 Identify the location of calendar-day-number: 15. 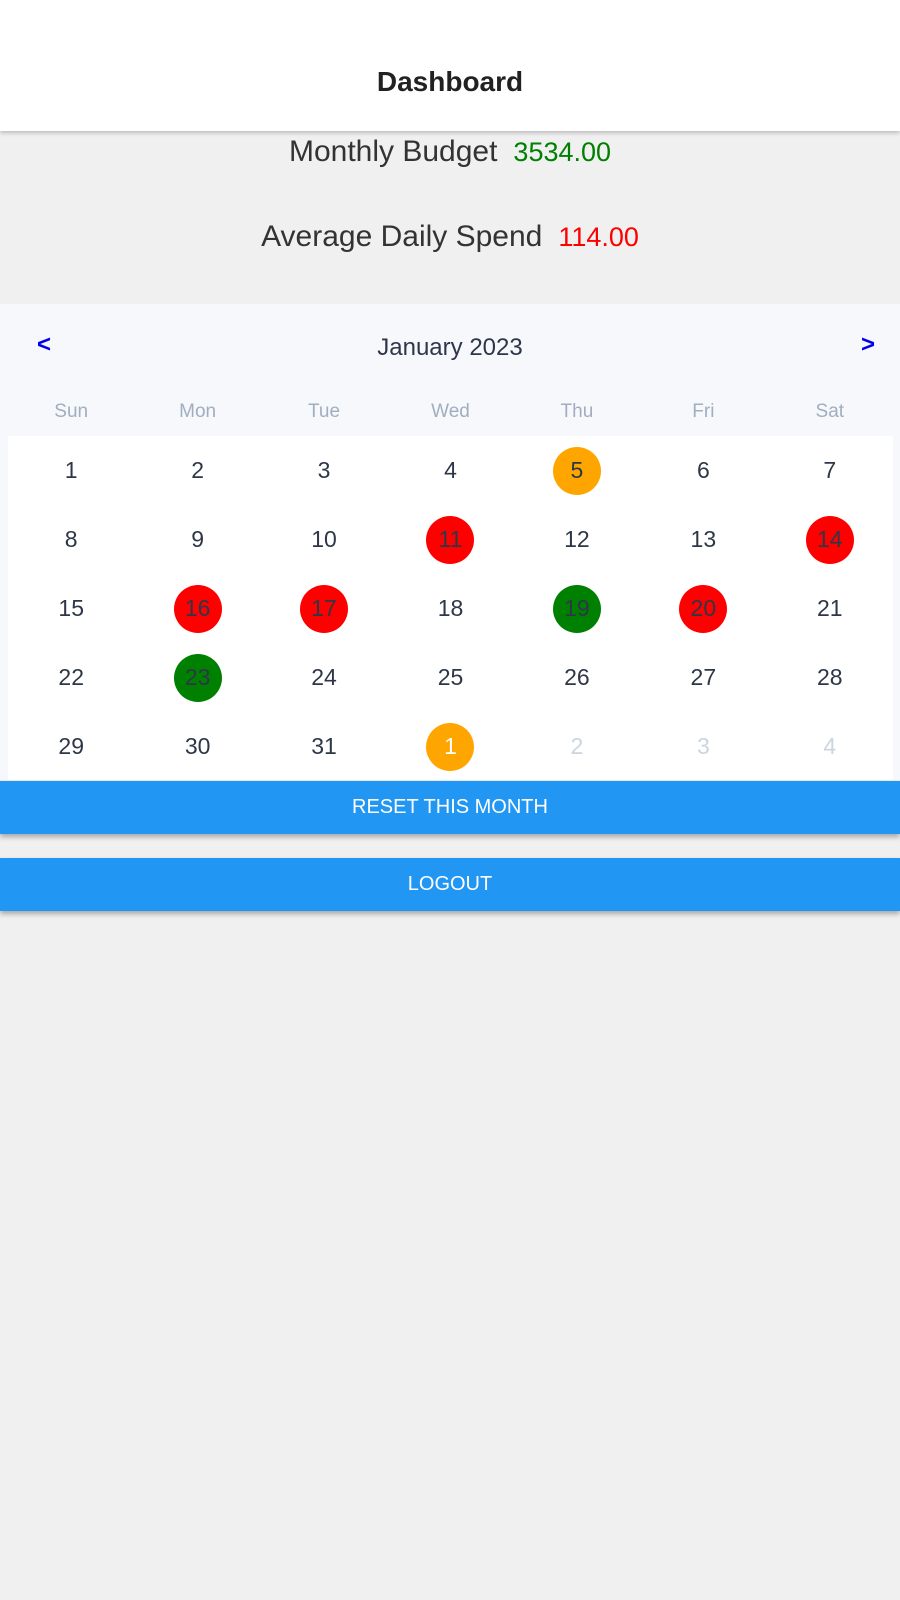
(71, 608).